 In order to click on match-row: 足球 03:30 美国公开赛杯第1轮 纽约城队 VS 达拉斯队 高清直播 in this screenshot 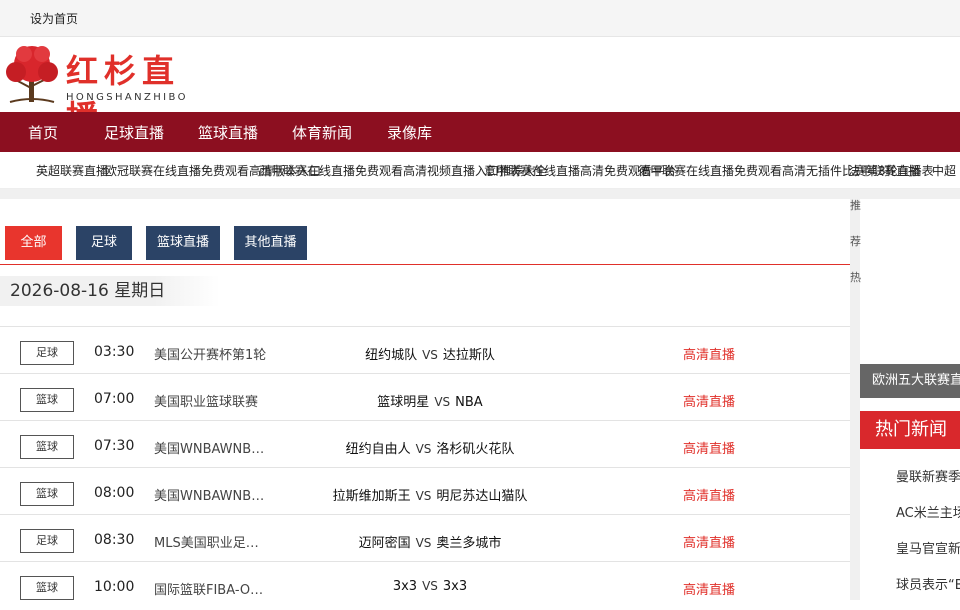, I will do `click(425, 349)`.